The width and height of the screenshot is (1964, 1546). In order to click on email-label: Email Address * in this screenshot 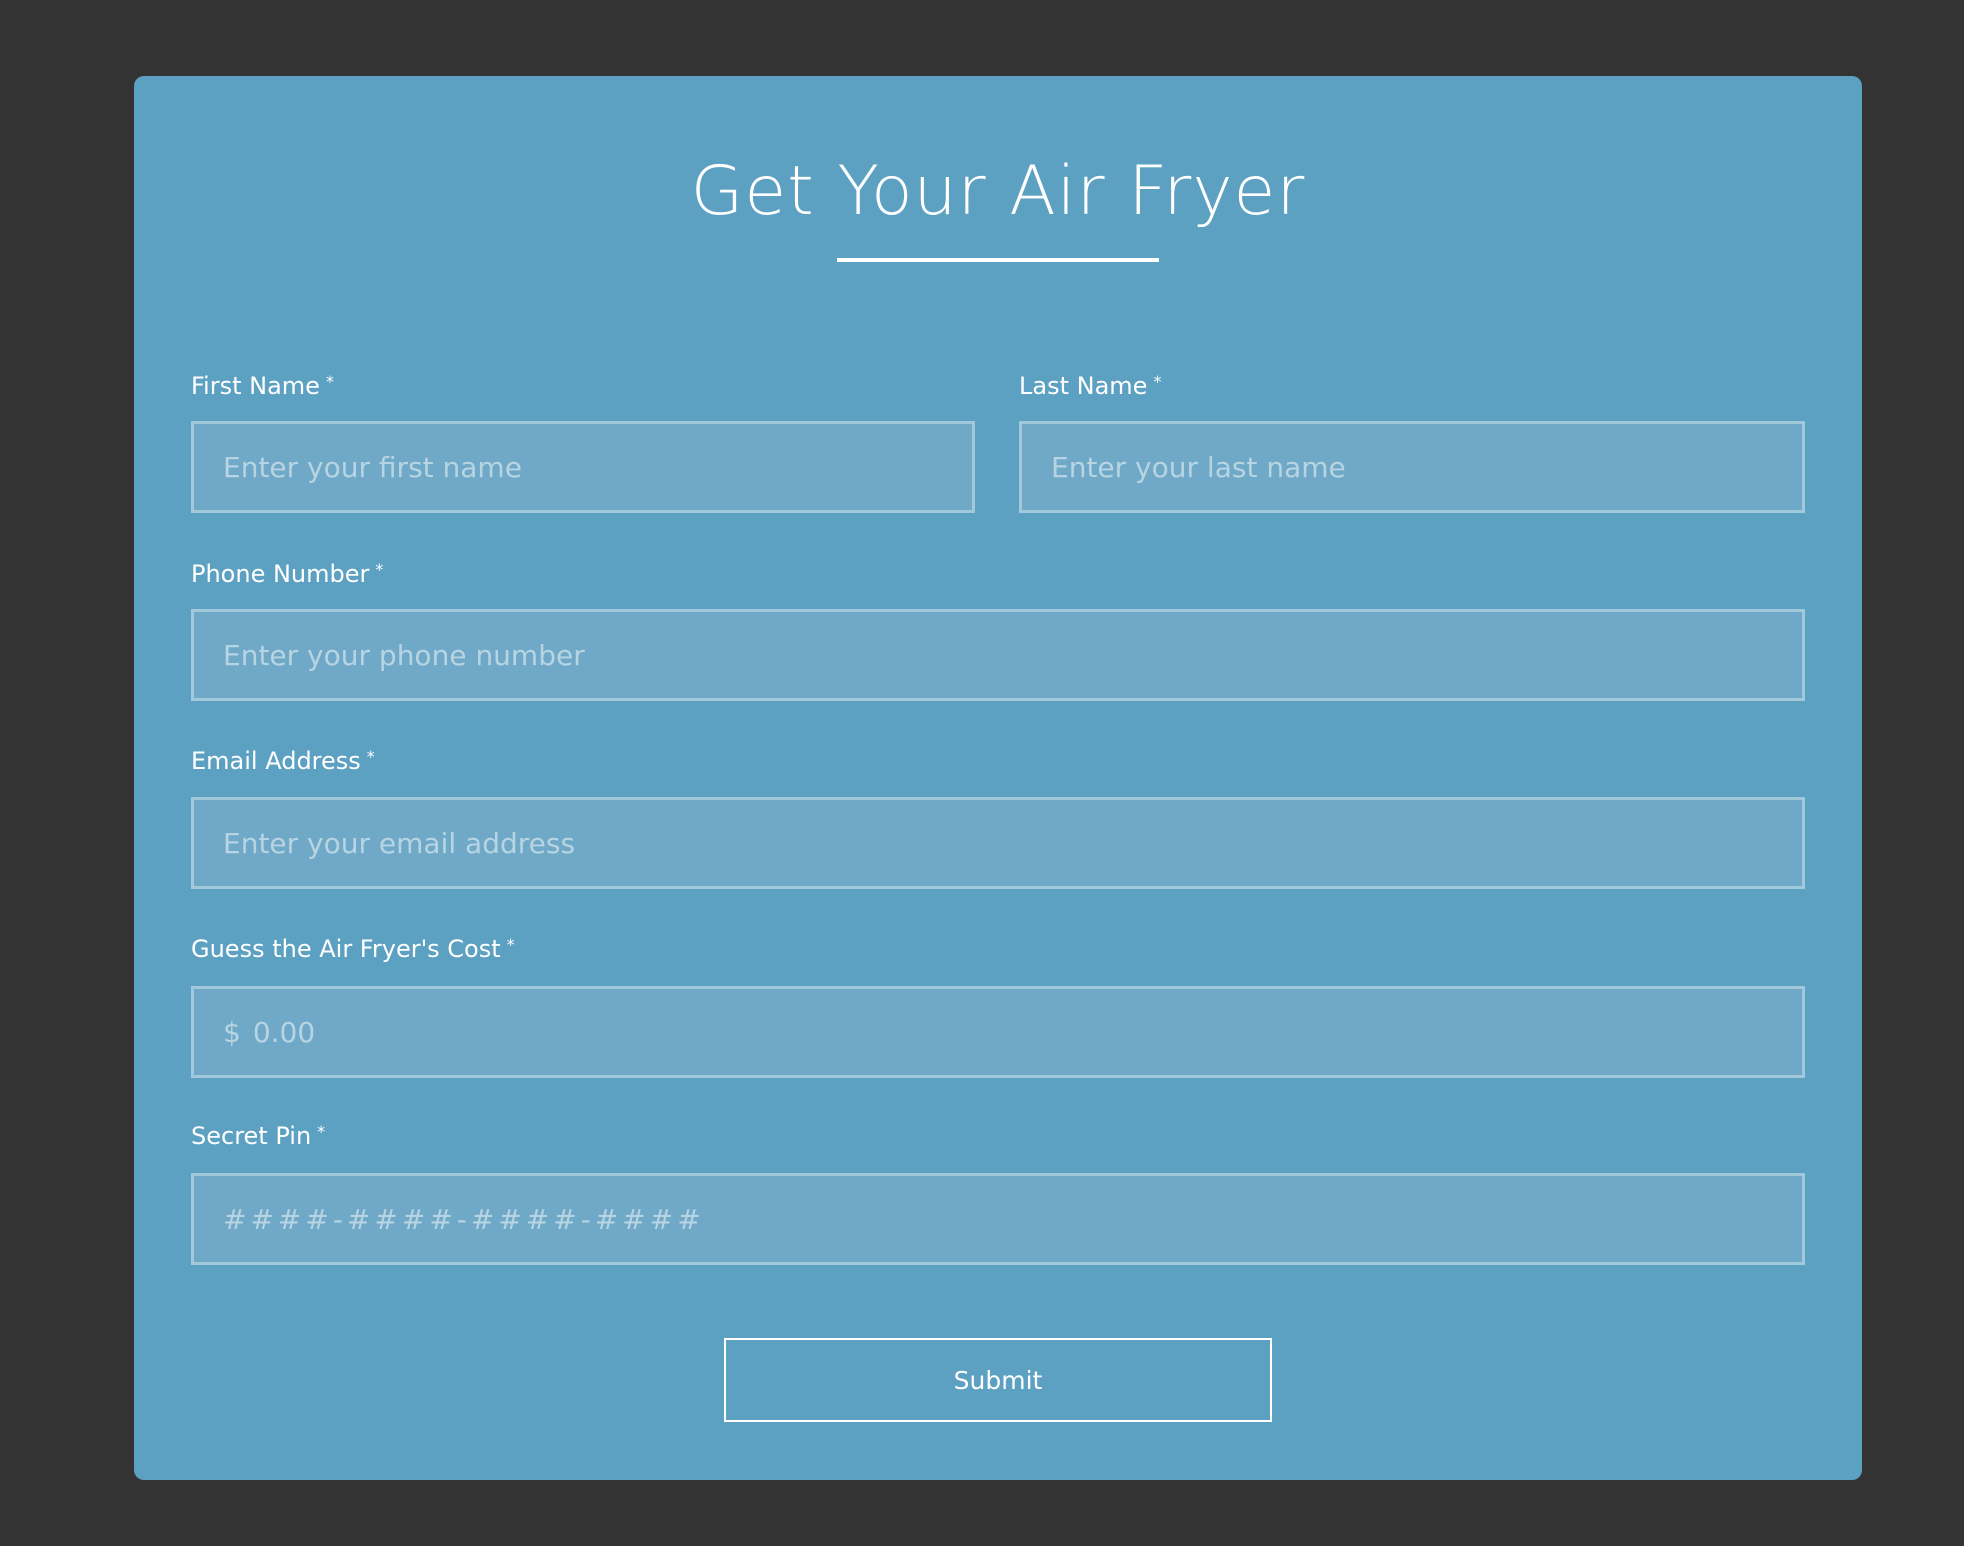, I will do `click(283, 761)`.